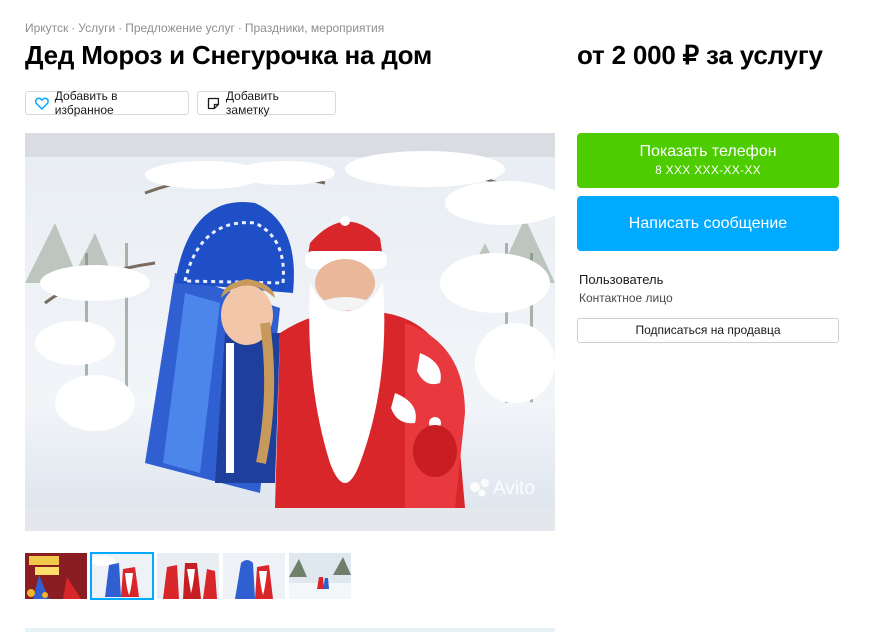 Image resolution: width=884 pixels, height=632 pixels. Describe the element at coordinates (708, 151) in the screenshot. I see `show-phone-label: Показать телефон` at that location.